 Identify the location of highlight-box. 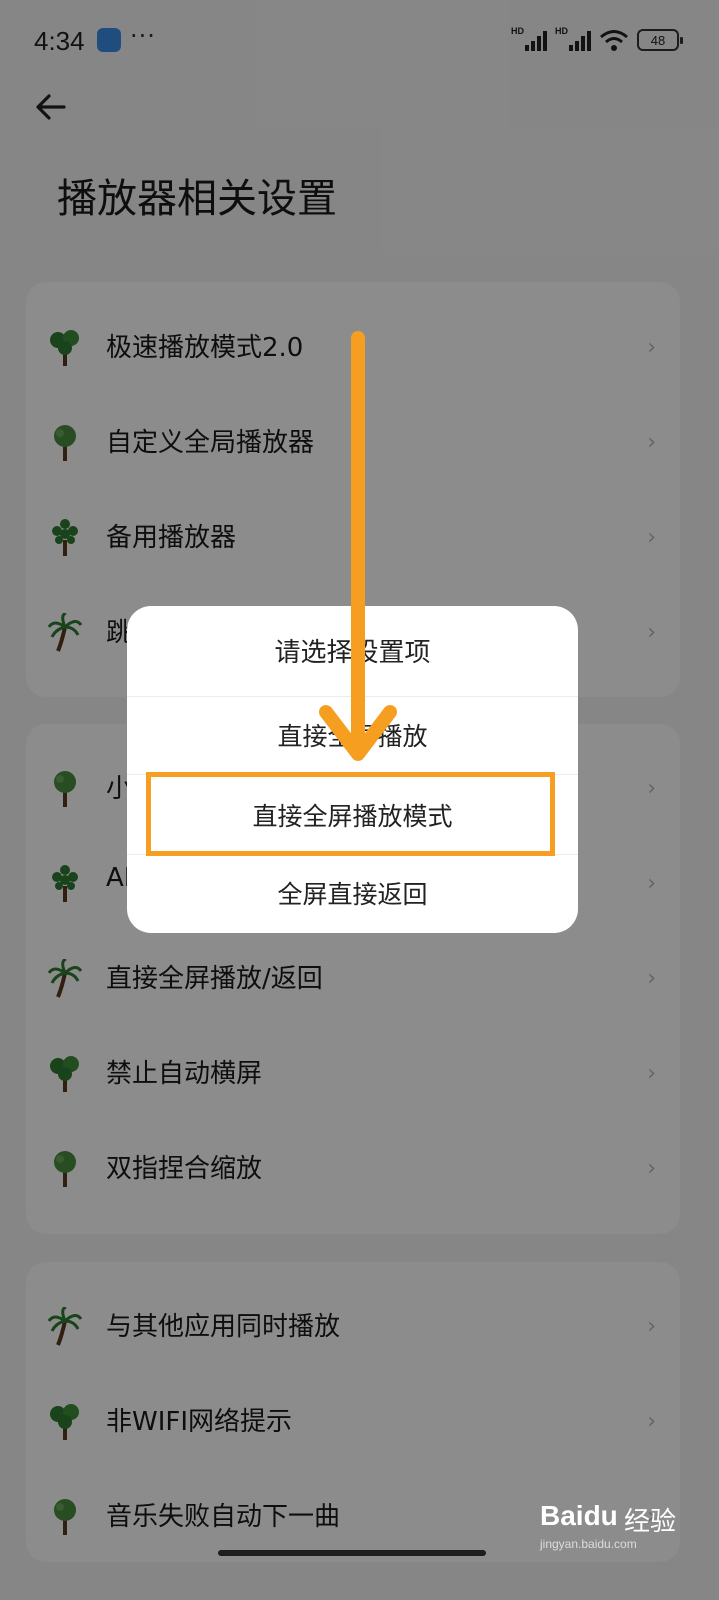
(350, 814).